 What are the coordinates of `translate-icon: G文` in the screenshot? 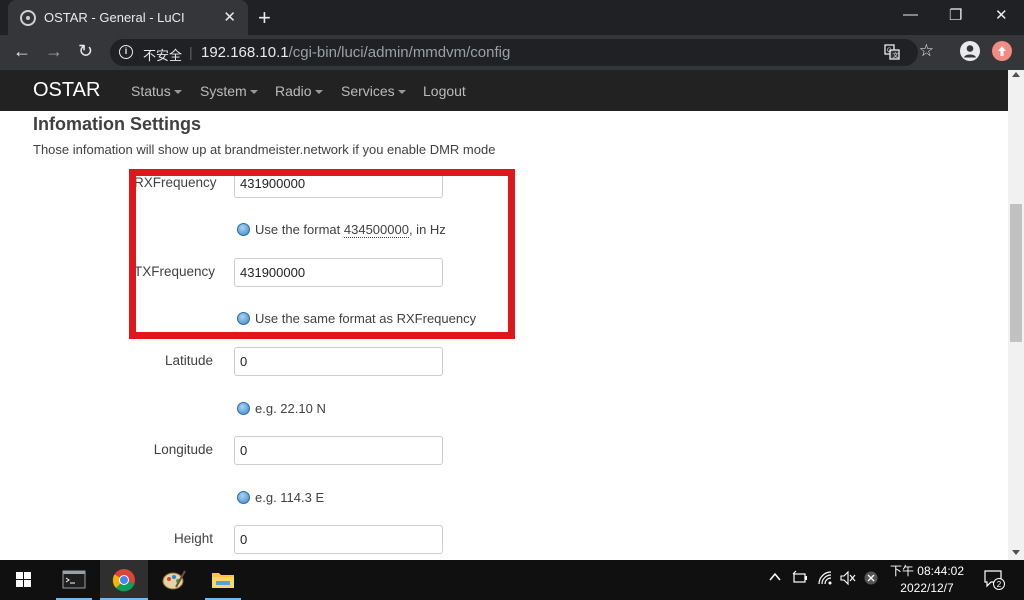 It's located at (892, 53).